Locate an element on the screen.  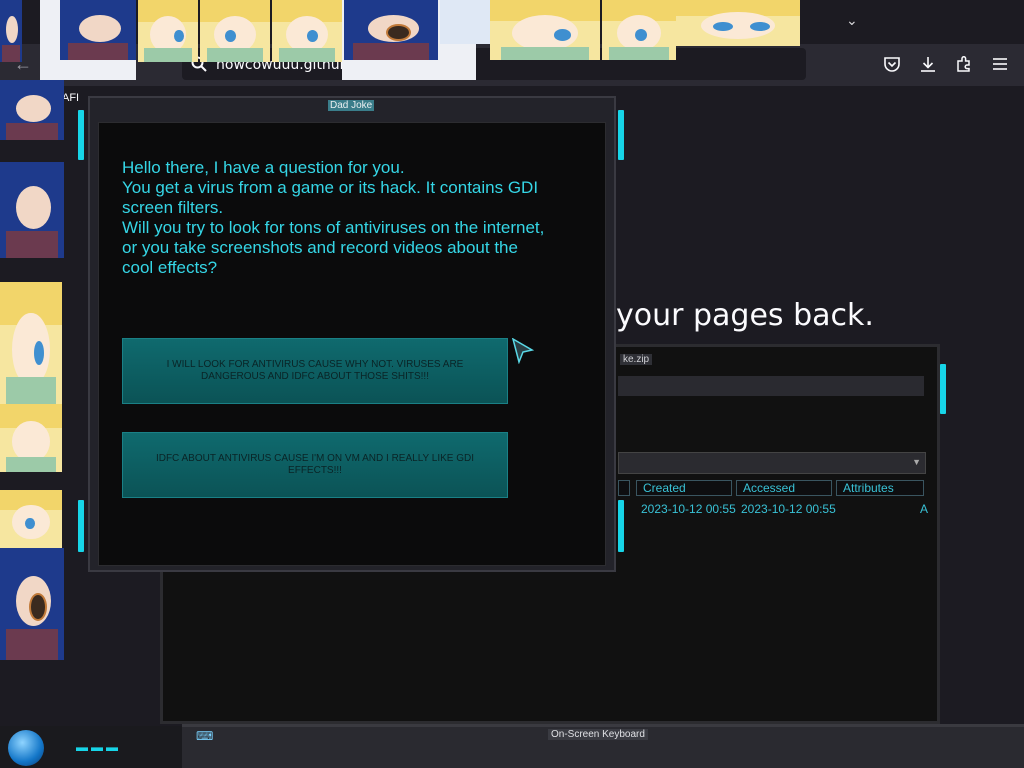
dropdown-arrow-icon: ▼ is located at coordinates (916, 462).